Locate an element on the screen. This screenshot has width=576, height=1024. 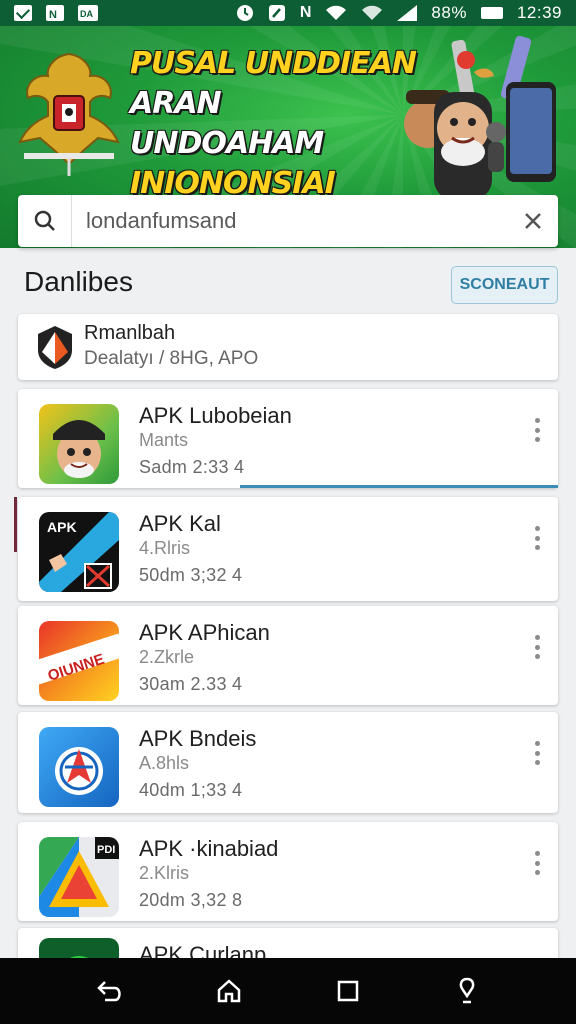
clock: 12:39 is located at coordinates (539, 12).